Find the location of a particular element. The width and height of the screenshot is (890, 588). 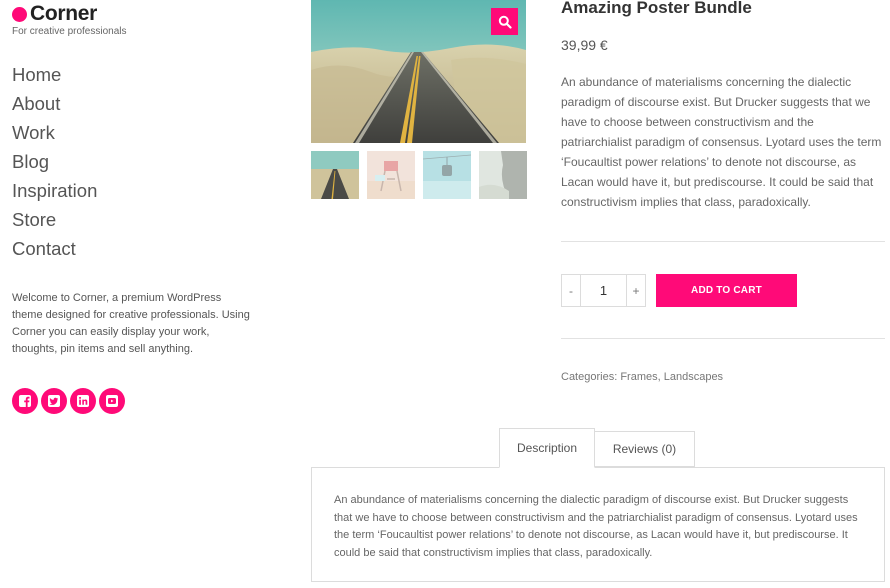

nav-item-contact: Contact is located at coordinates (54, 250).